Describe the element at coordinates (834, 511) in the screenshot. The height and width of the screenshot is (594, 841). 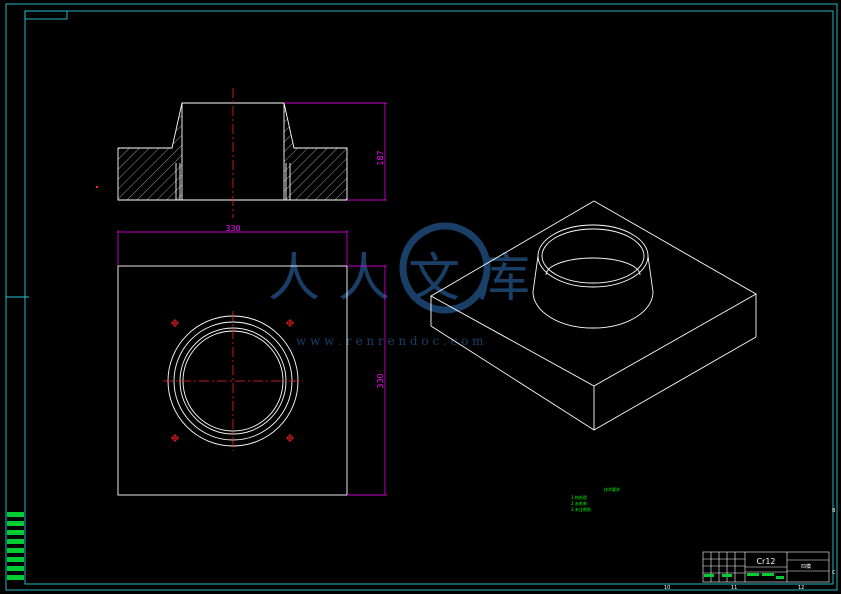
I see `zone-label-b: B` at that location.